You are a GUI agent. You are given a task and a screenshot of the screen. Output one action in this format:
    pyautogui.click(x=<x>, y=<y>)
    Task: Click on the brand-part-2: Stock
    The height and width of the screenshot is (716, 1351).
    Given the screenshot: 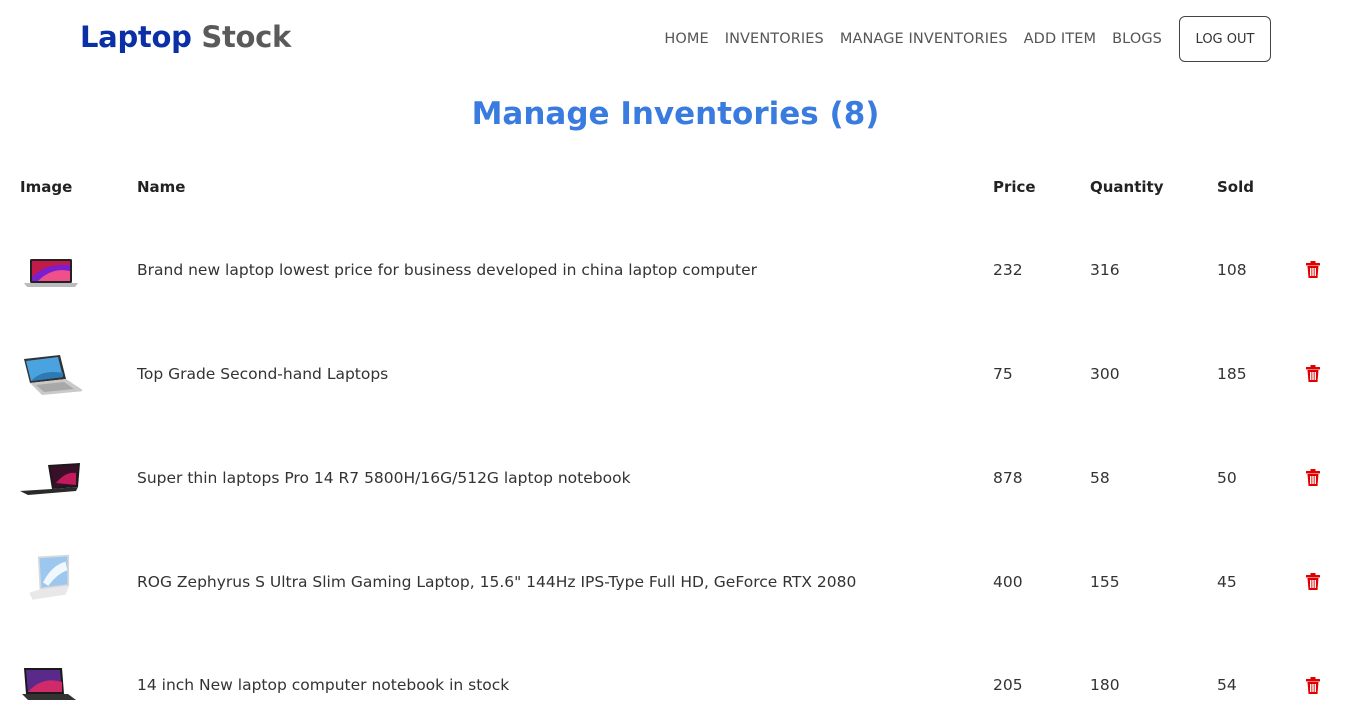 What is the action you would take?
    pyautogui.click(x=246, y=37)
    